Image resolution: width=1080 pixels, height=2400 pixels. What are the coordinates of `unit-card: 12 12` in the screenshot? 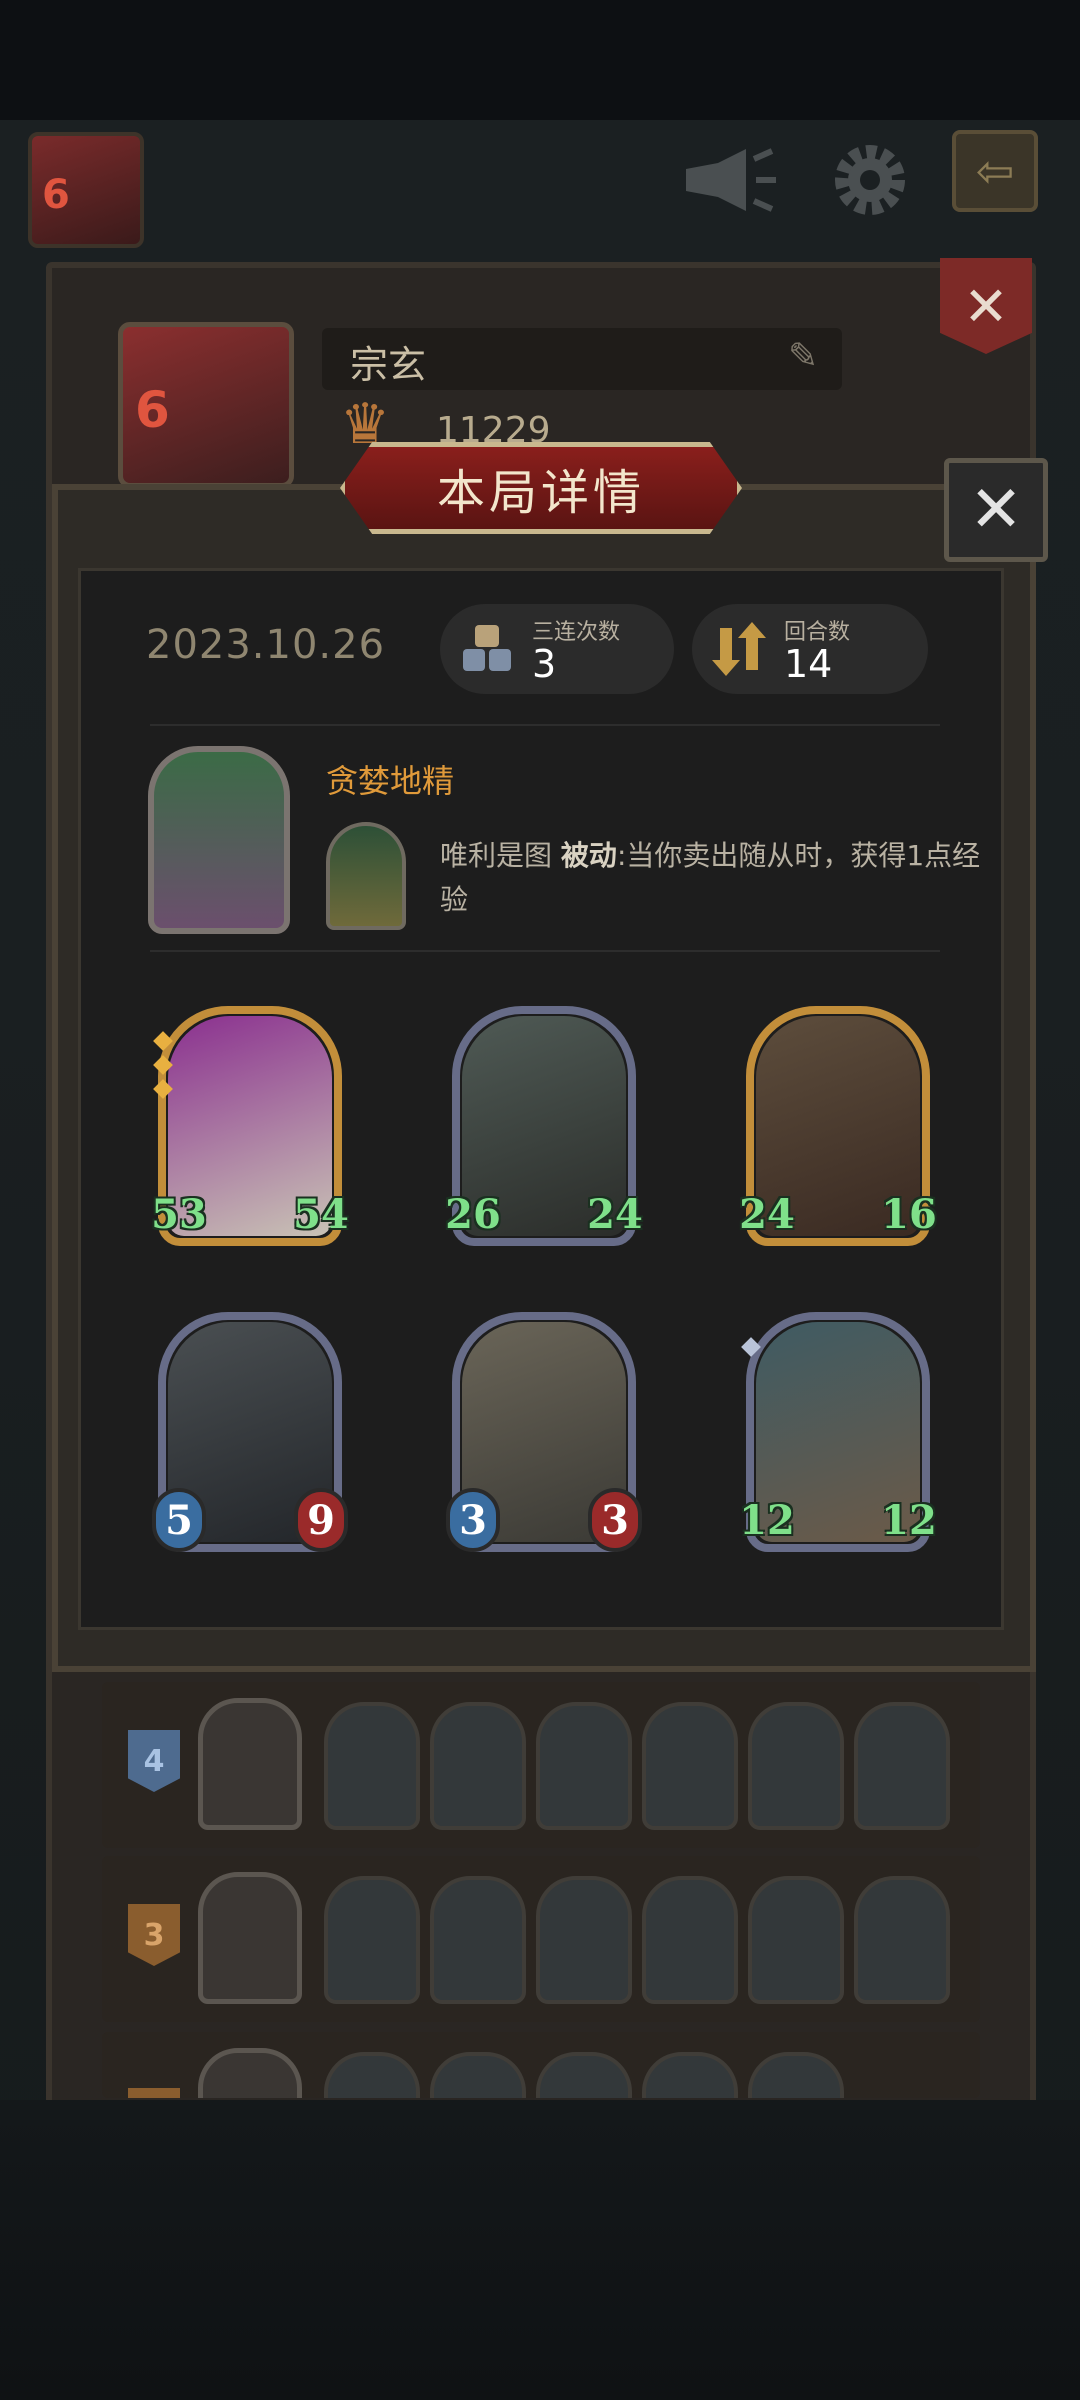 It's located at (838, 1432).